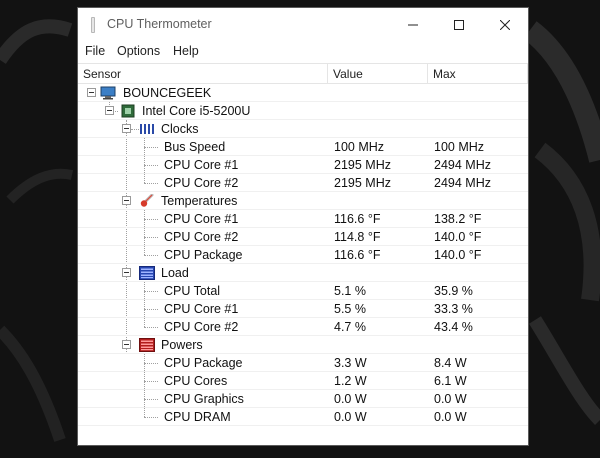 The image size is (600, 458). I want to click on sensor-max: 0.0 W, so click(450, 399).